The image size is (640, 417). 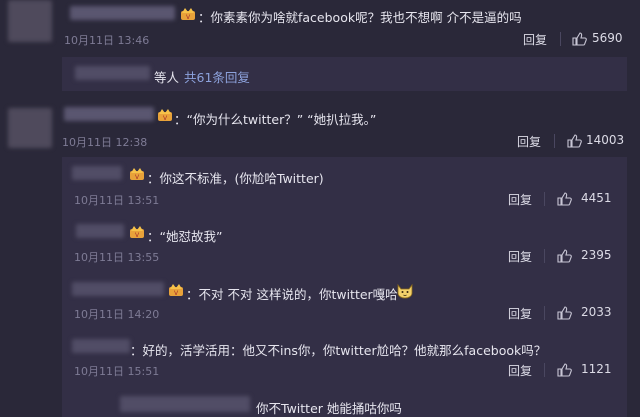 I want to click on comment-time: 10月11日 12:38, so click(x=105, y=142).